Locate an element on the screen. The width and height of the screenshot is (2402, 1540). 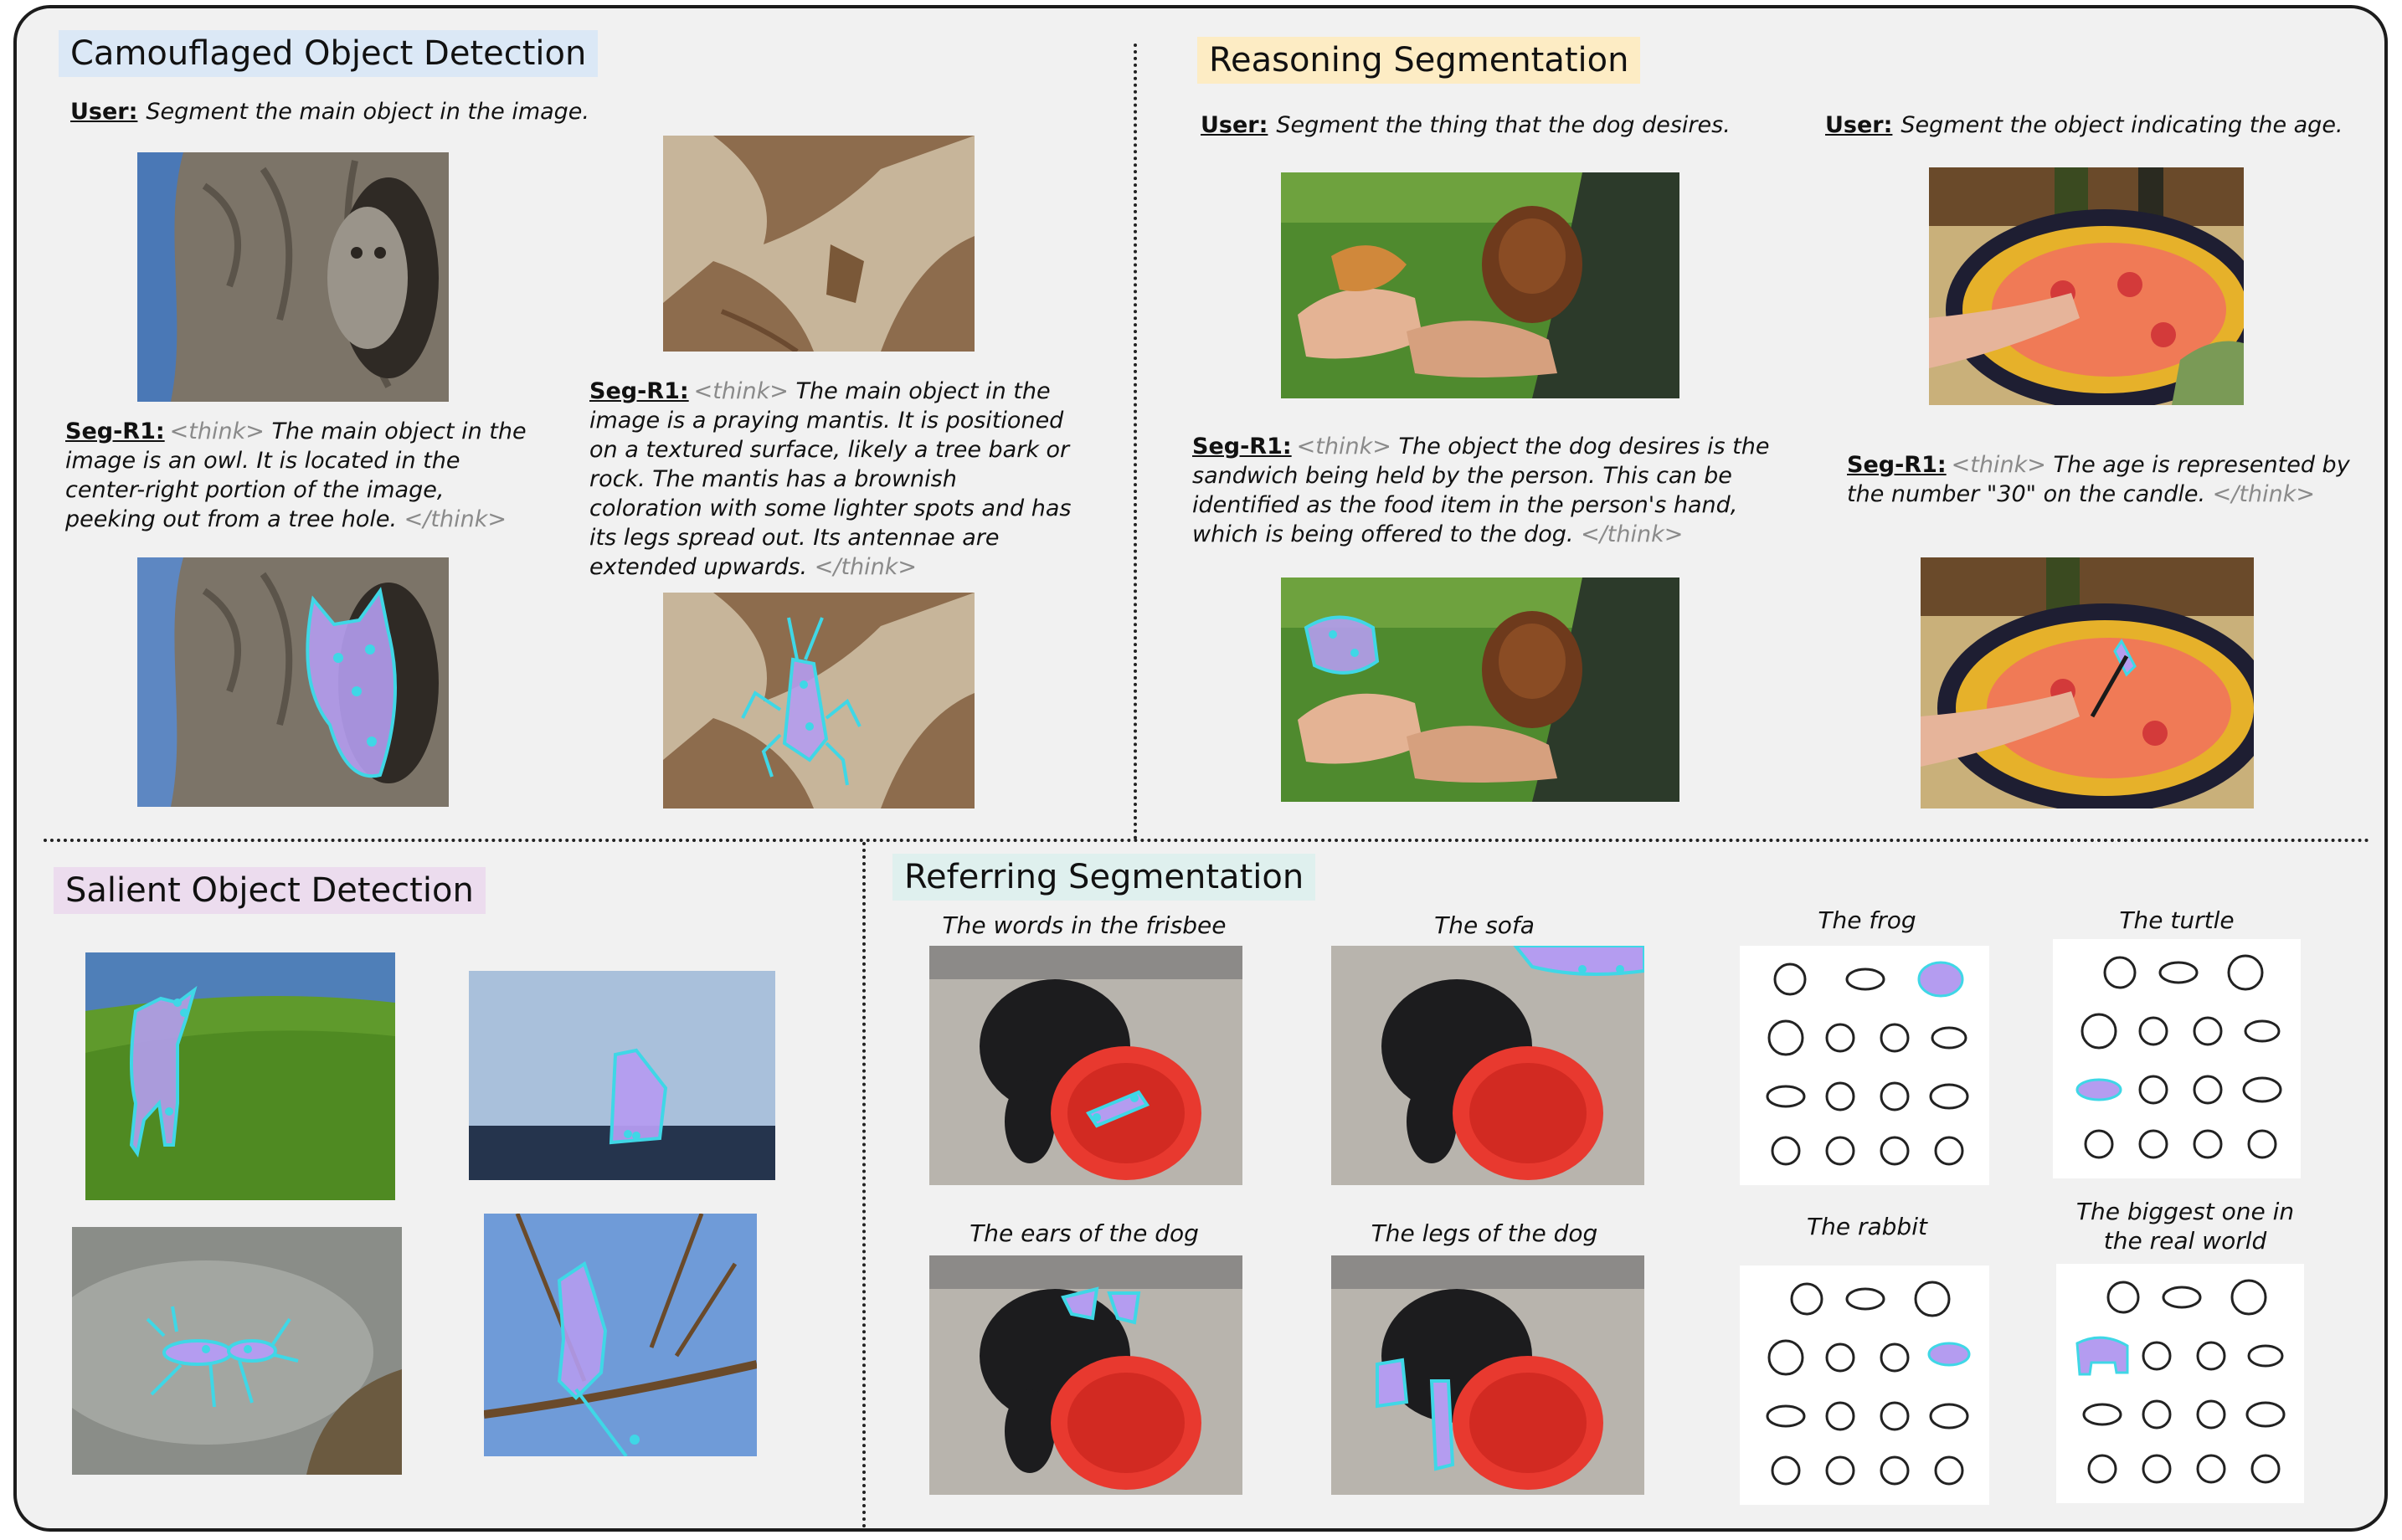
ant-segmented-image is located at coordinates (237, 1351).